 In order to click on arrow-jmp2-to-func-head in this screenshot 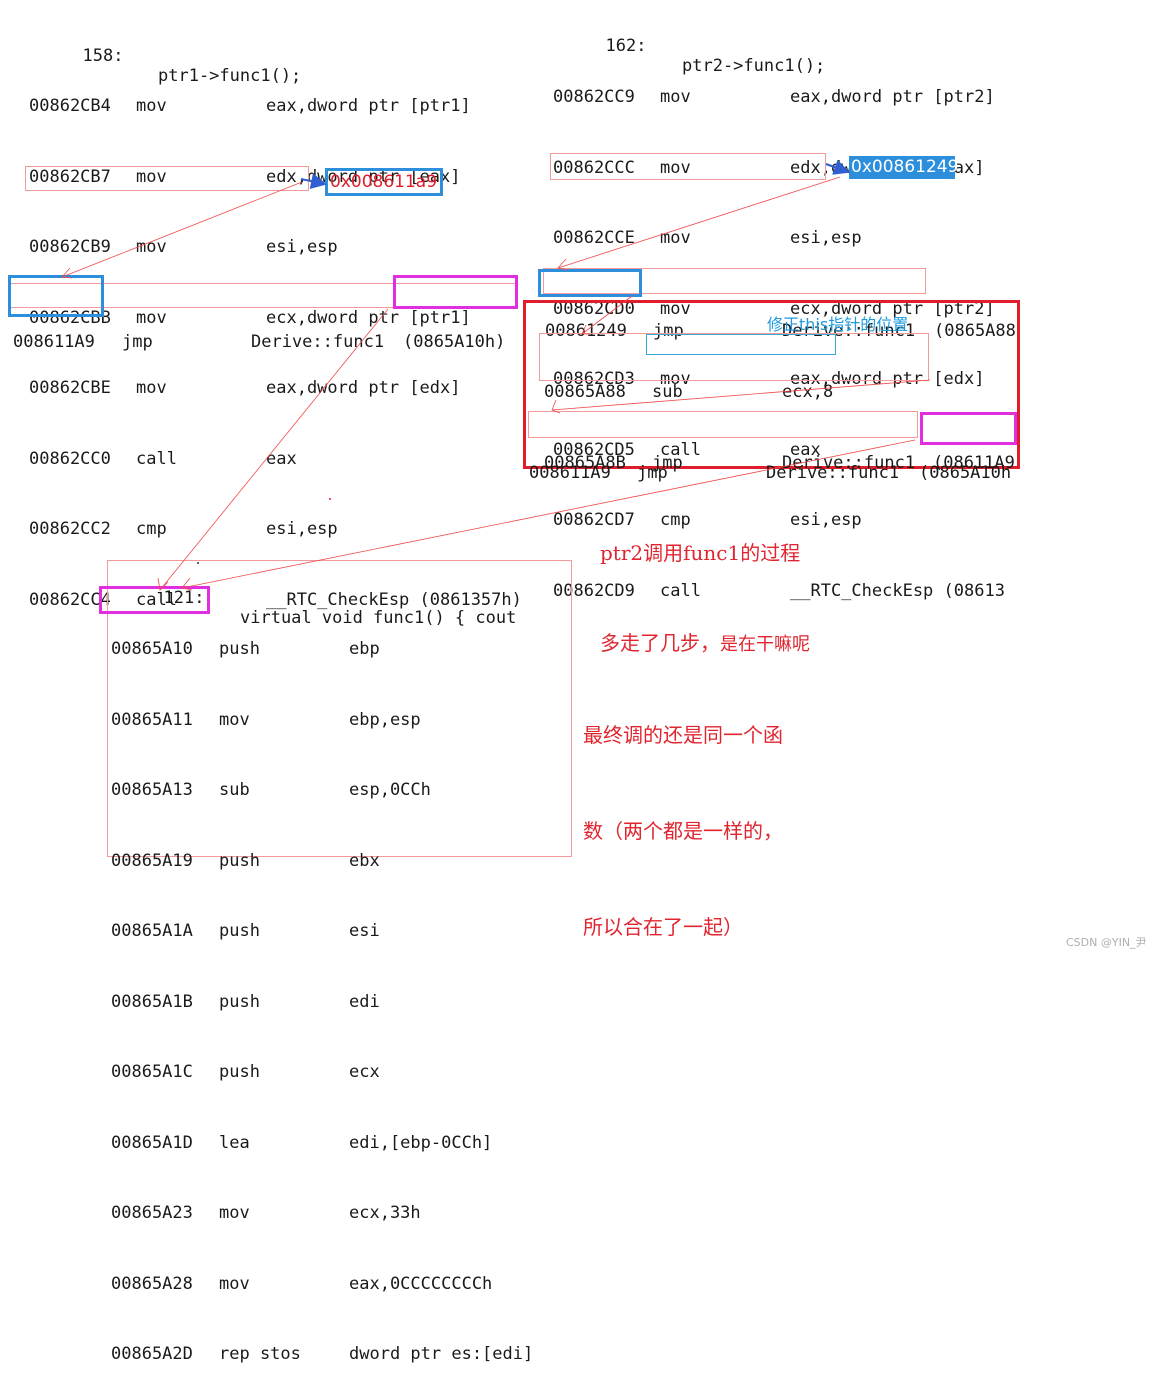, I will do `click(187, 584)`.